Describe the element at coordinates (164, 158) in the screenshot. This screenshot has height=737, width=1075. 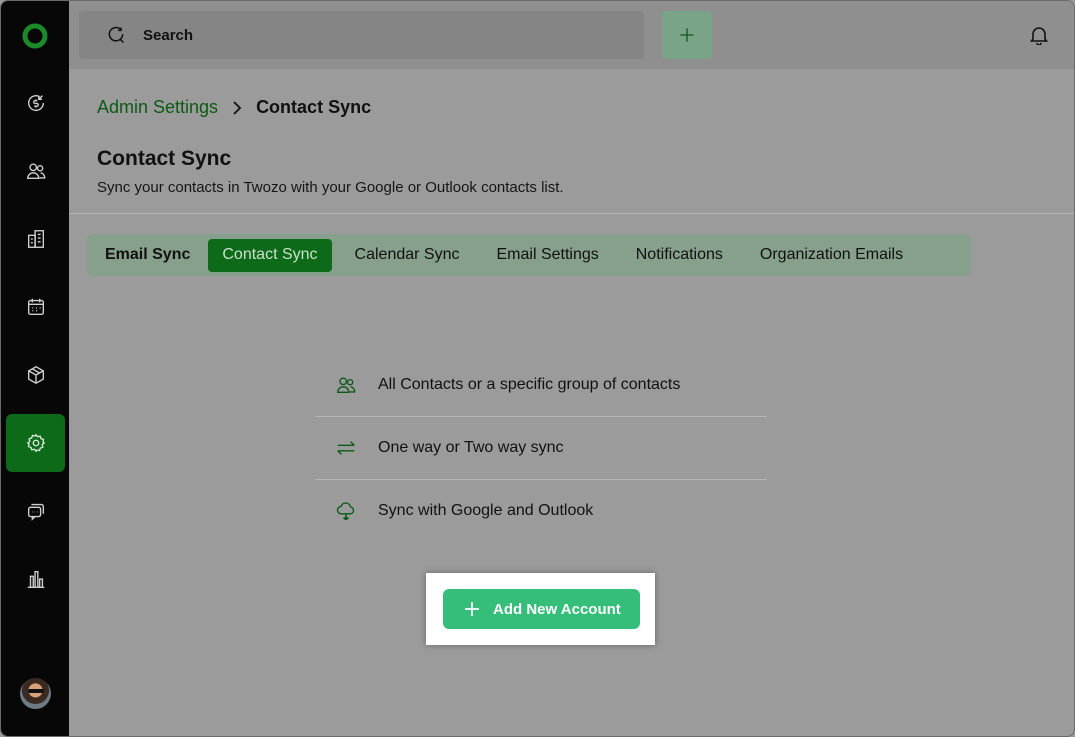
I see `page-title: Contact Sync` at that location.